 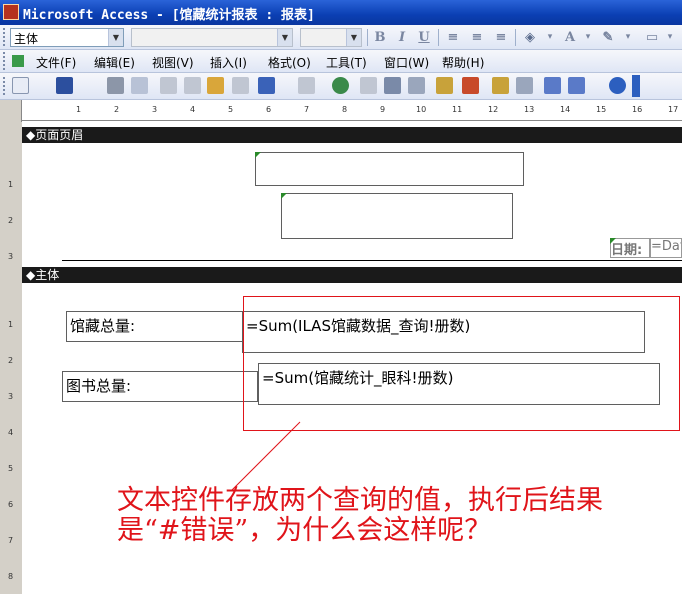 What do you see at coordinates (115, 85) in the screenshot?
I see `print-icon` at bounding box center [115, 85].